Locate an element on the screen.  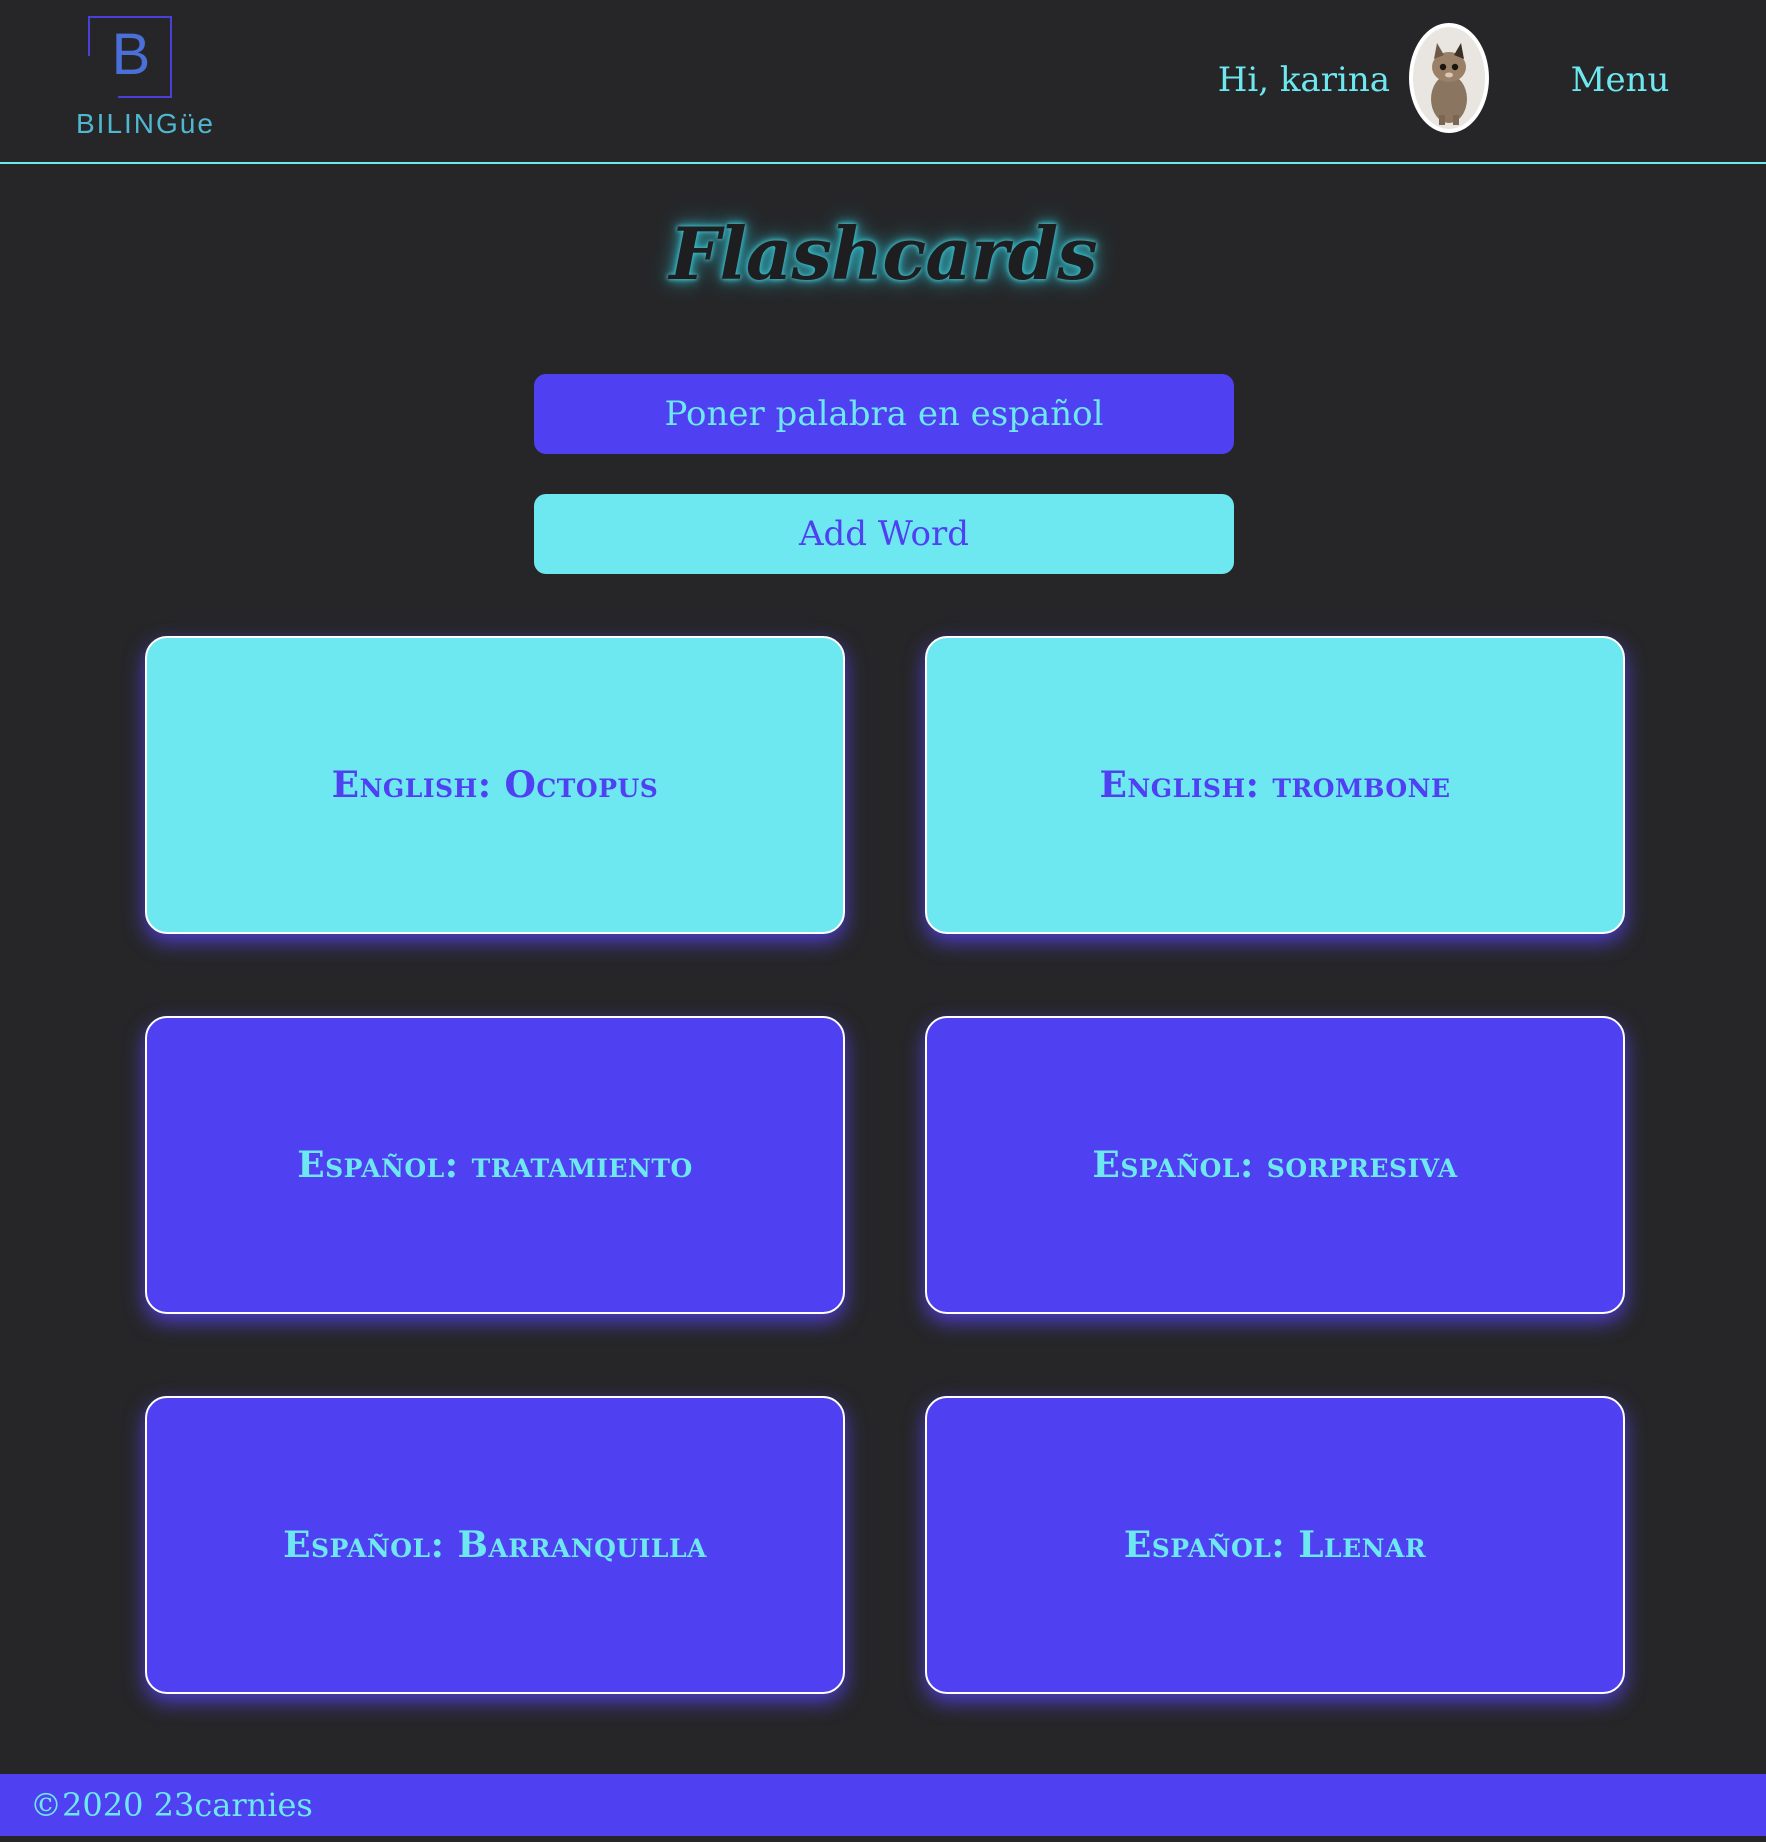
logo-wordmark: BILINGüe is located at coordinates (145, 123).